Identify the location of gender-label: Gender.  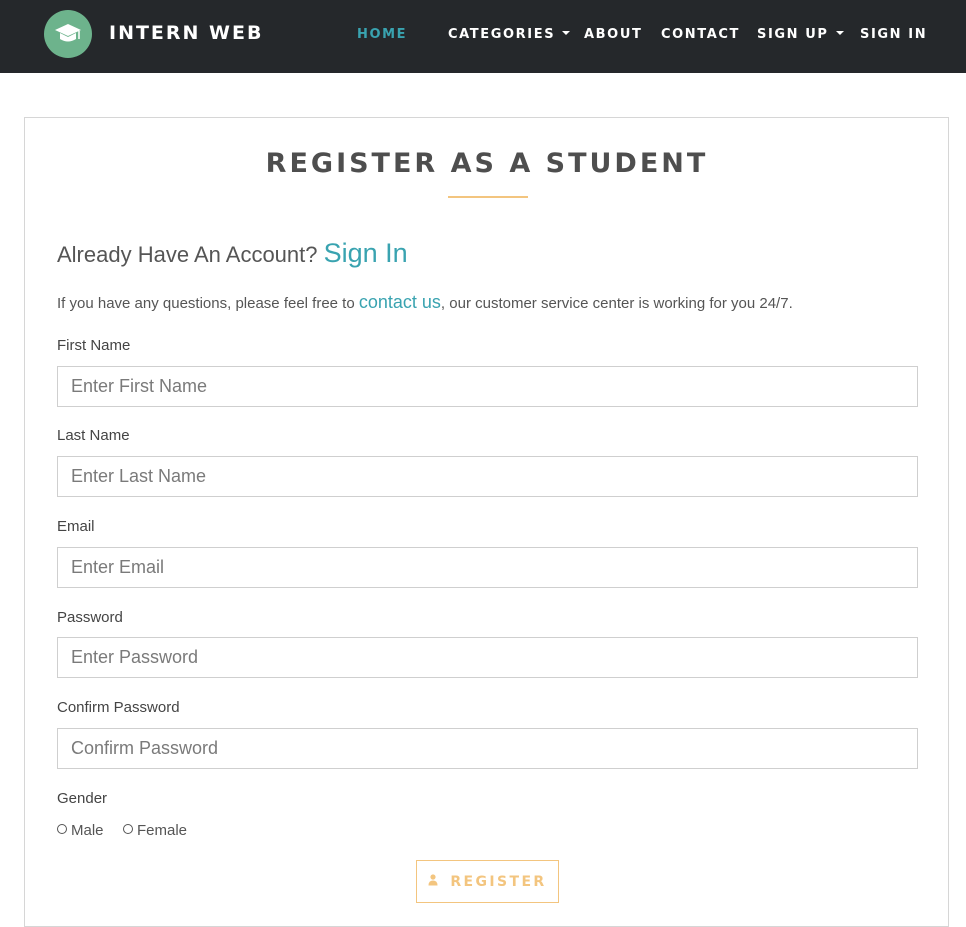
(82, 798).